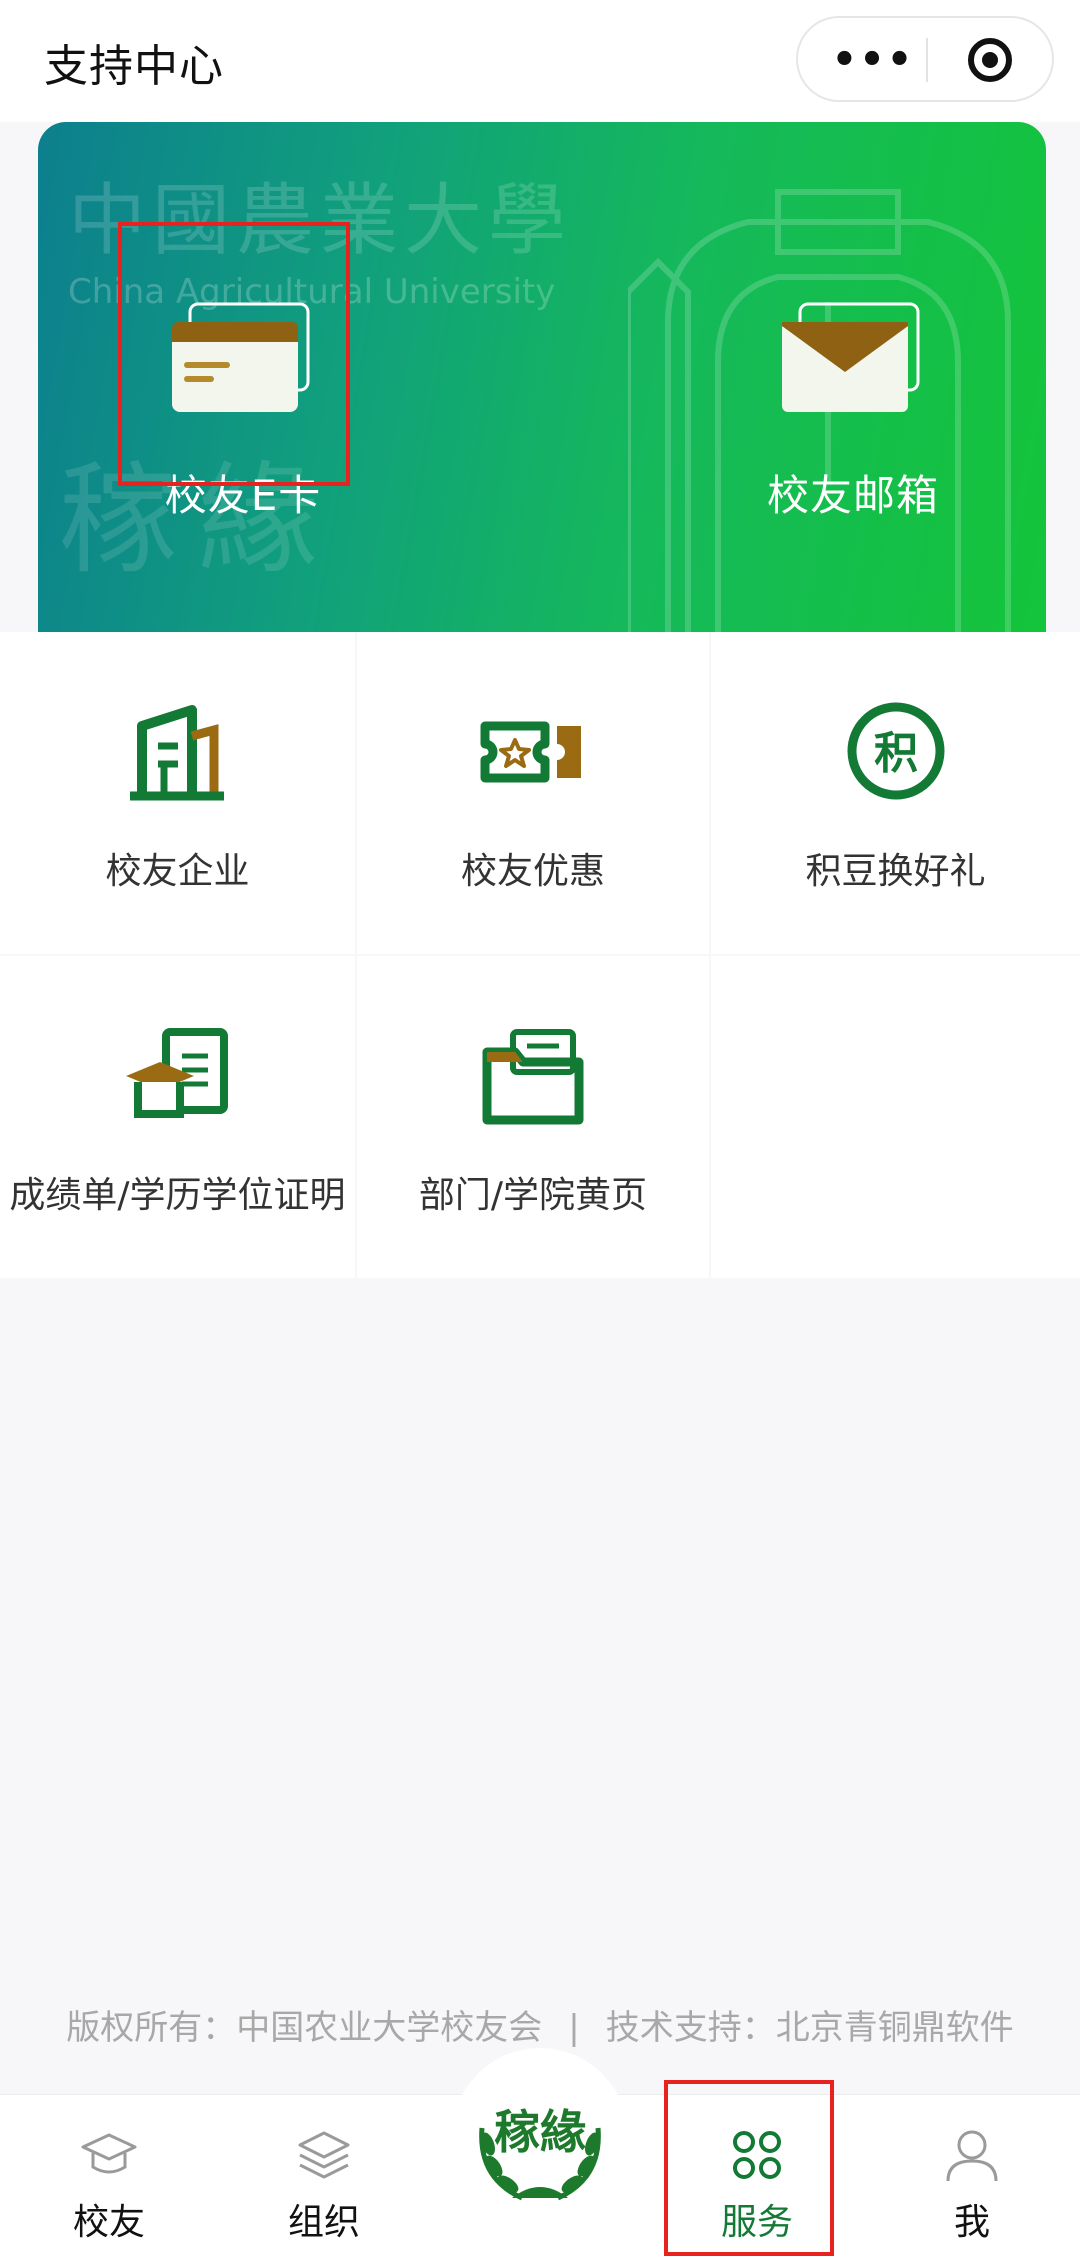 This screenshot has height=2260, width=1080. Describe the element at coordinates (177, 1073) in the screenshot. I see `graduation-certificate-icon` at that location.